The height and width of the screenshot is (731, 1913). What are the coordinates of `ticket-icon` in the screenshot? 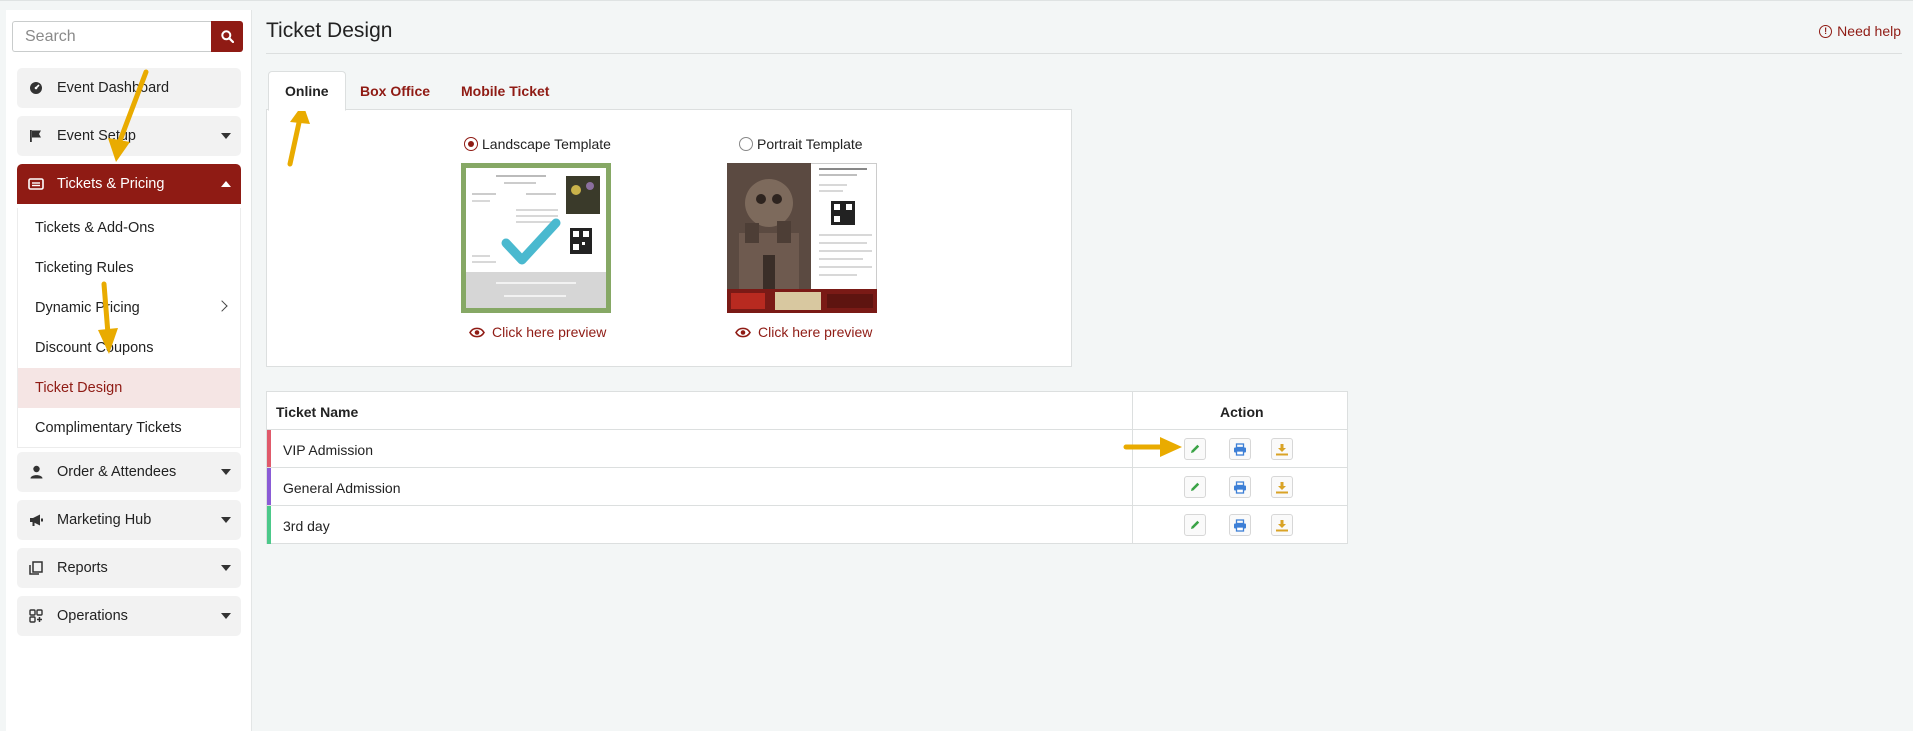 It's located at (36, 184).